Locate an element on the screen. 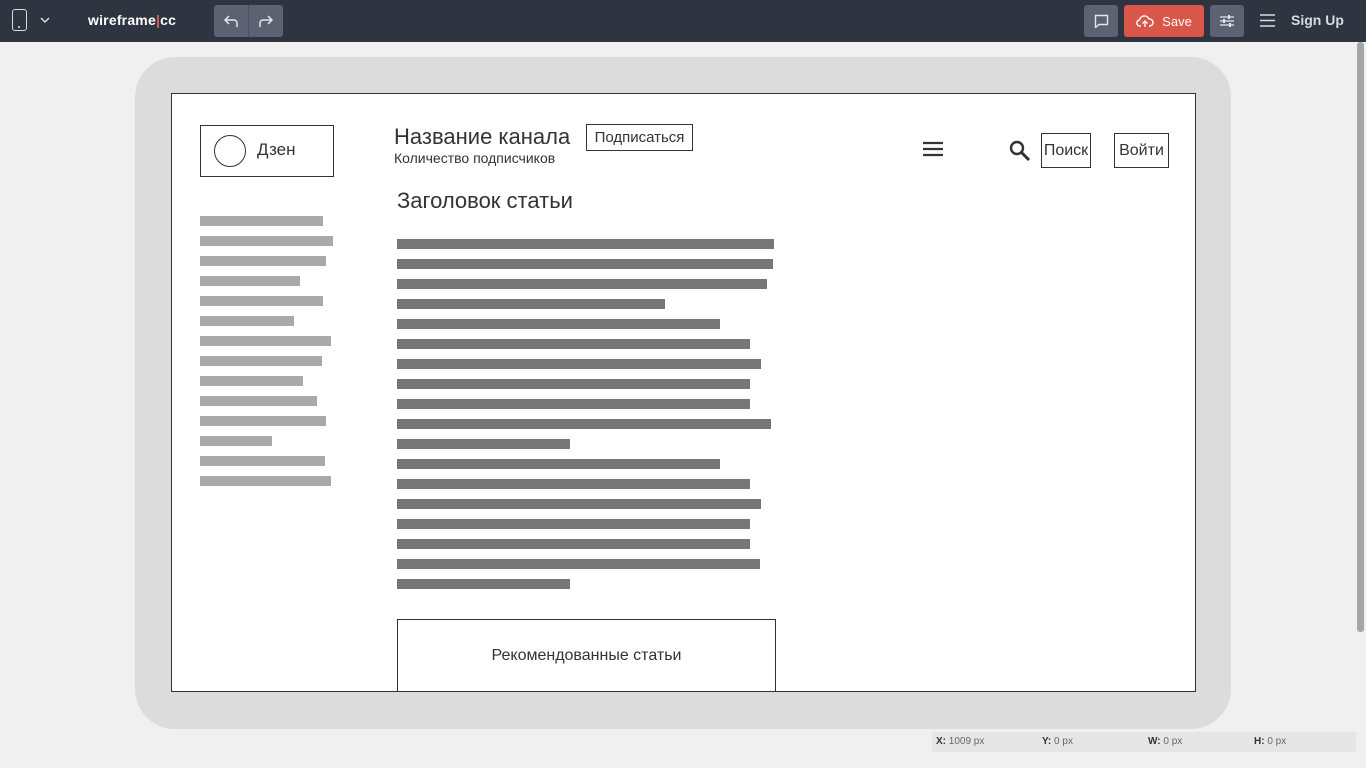  undo-button is located at coordinates (231, 21).